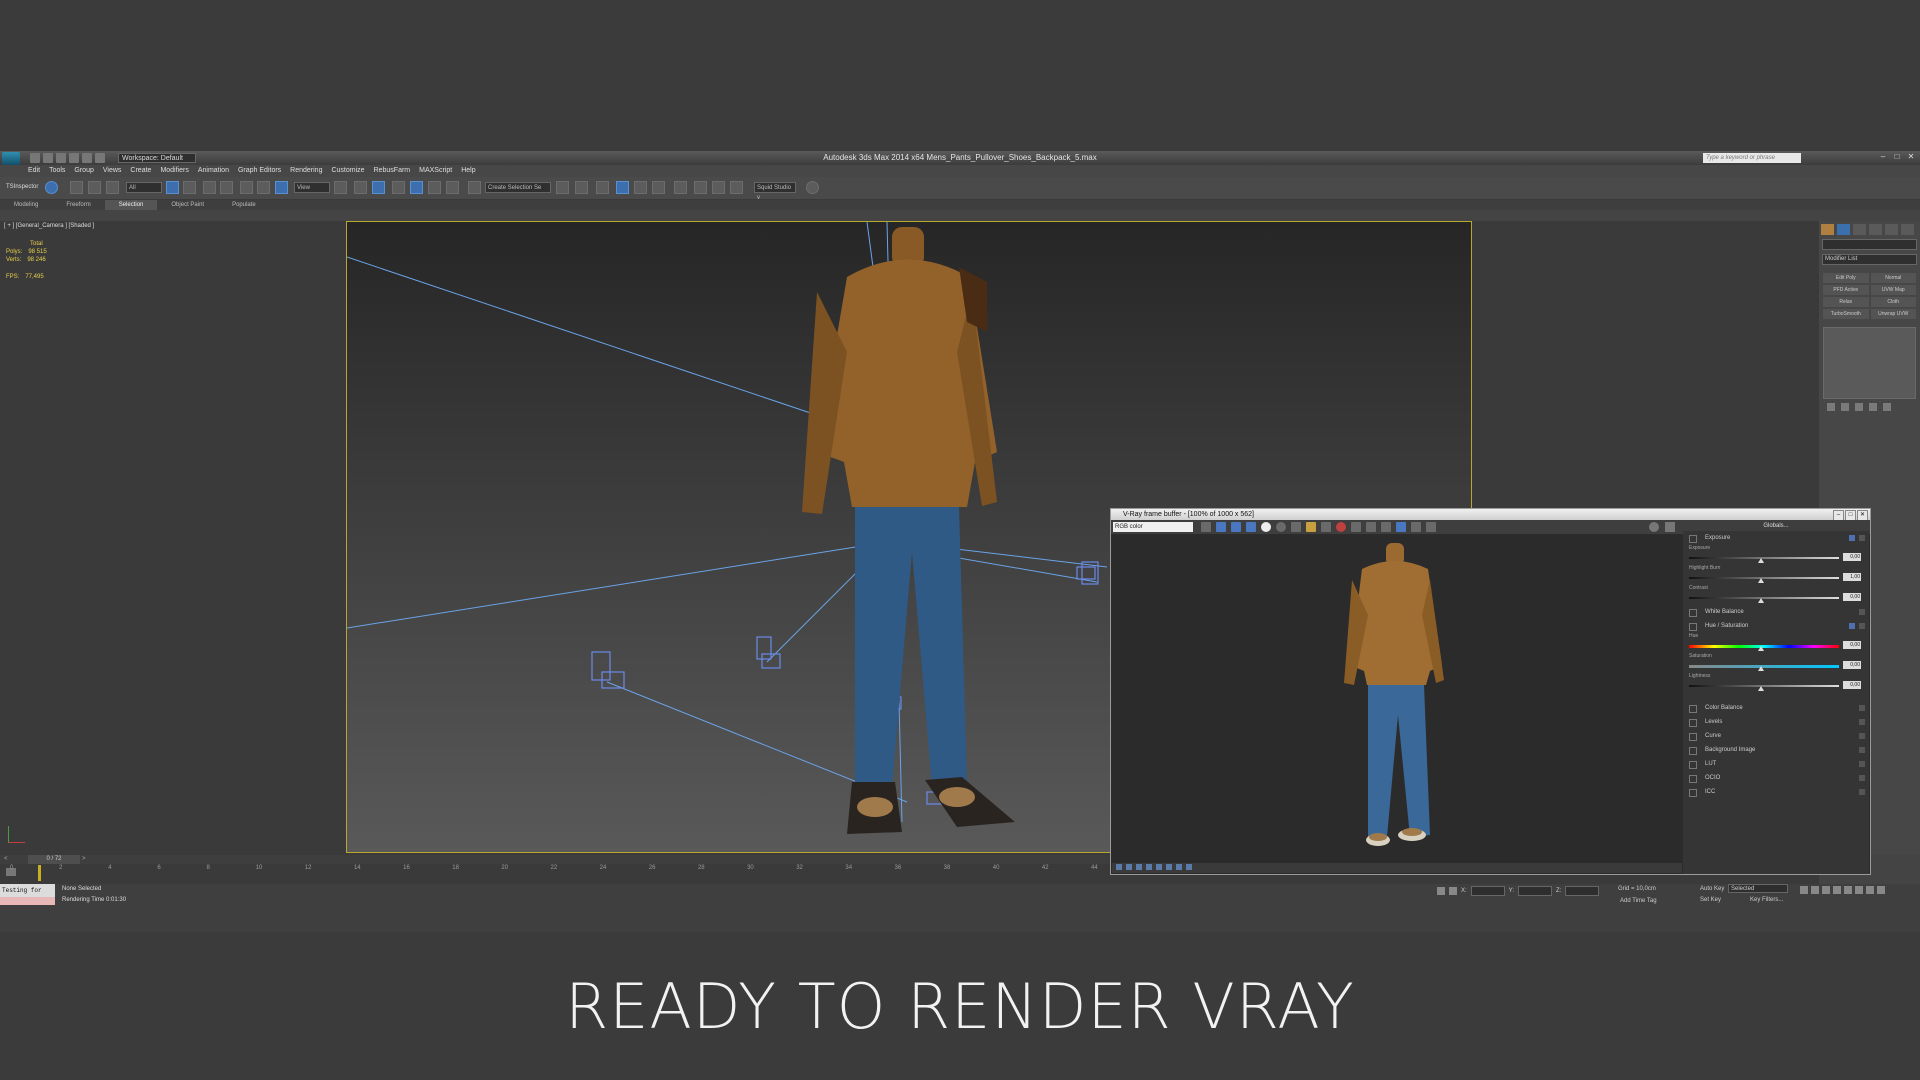 The image size is (1920, 1080). I want to click on lightness-slider: Lightness 0,00, so click(1776, 683).